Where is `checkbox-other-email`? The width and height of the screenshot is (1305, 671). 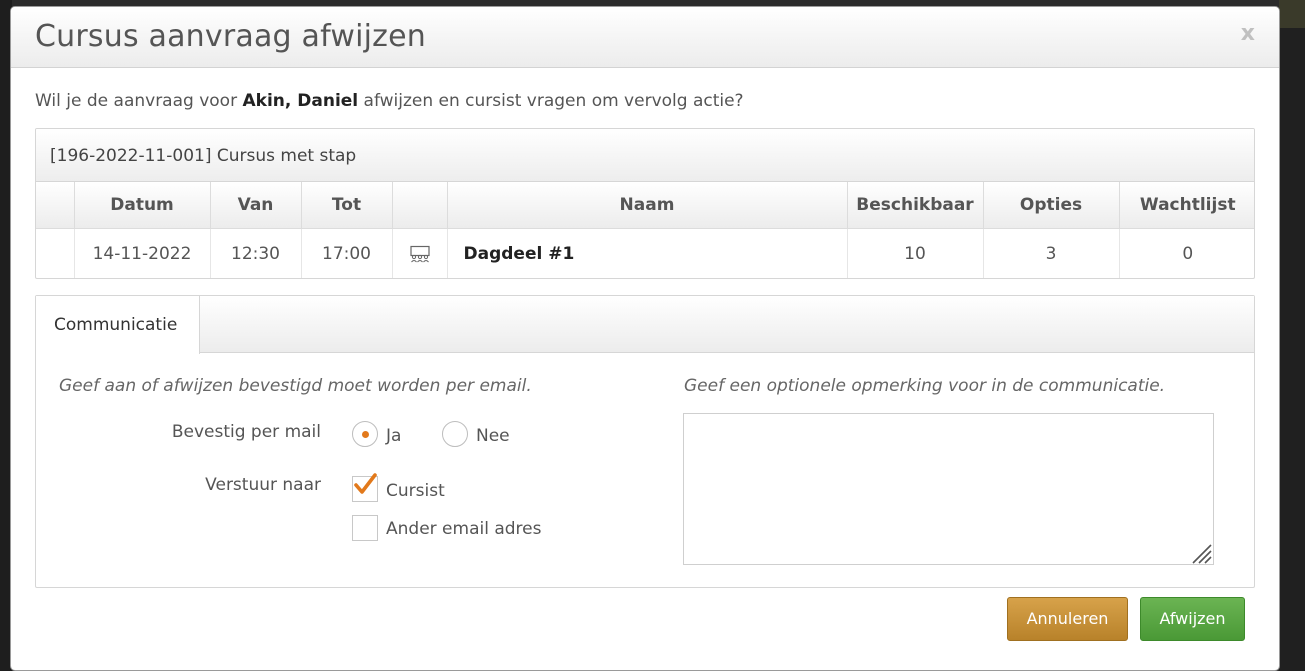
checkbox-other-email is located at coordinates (365, 528).